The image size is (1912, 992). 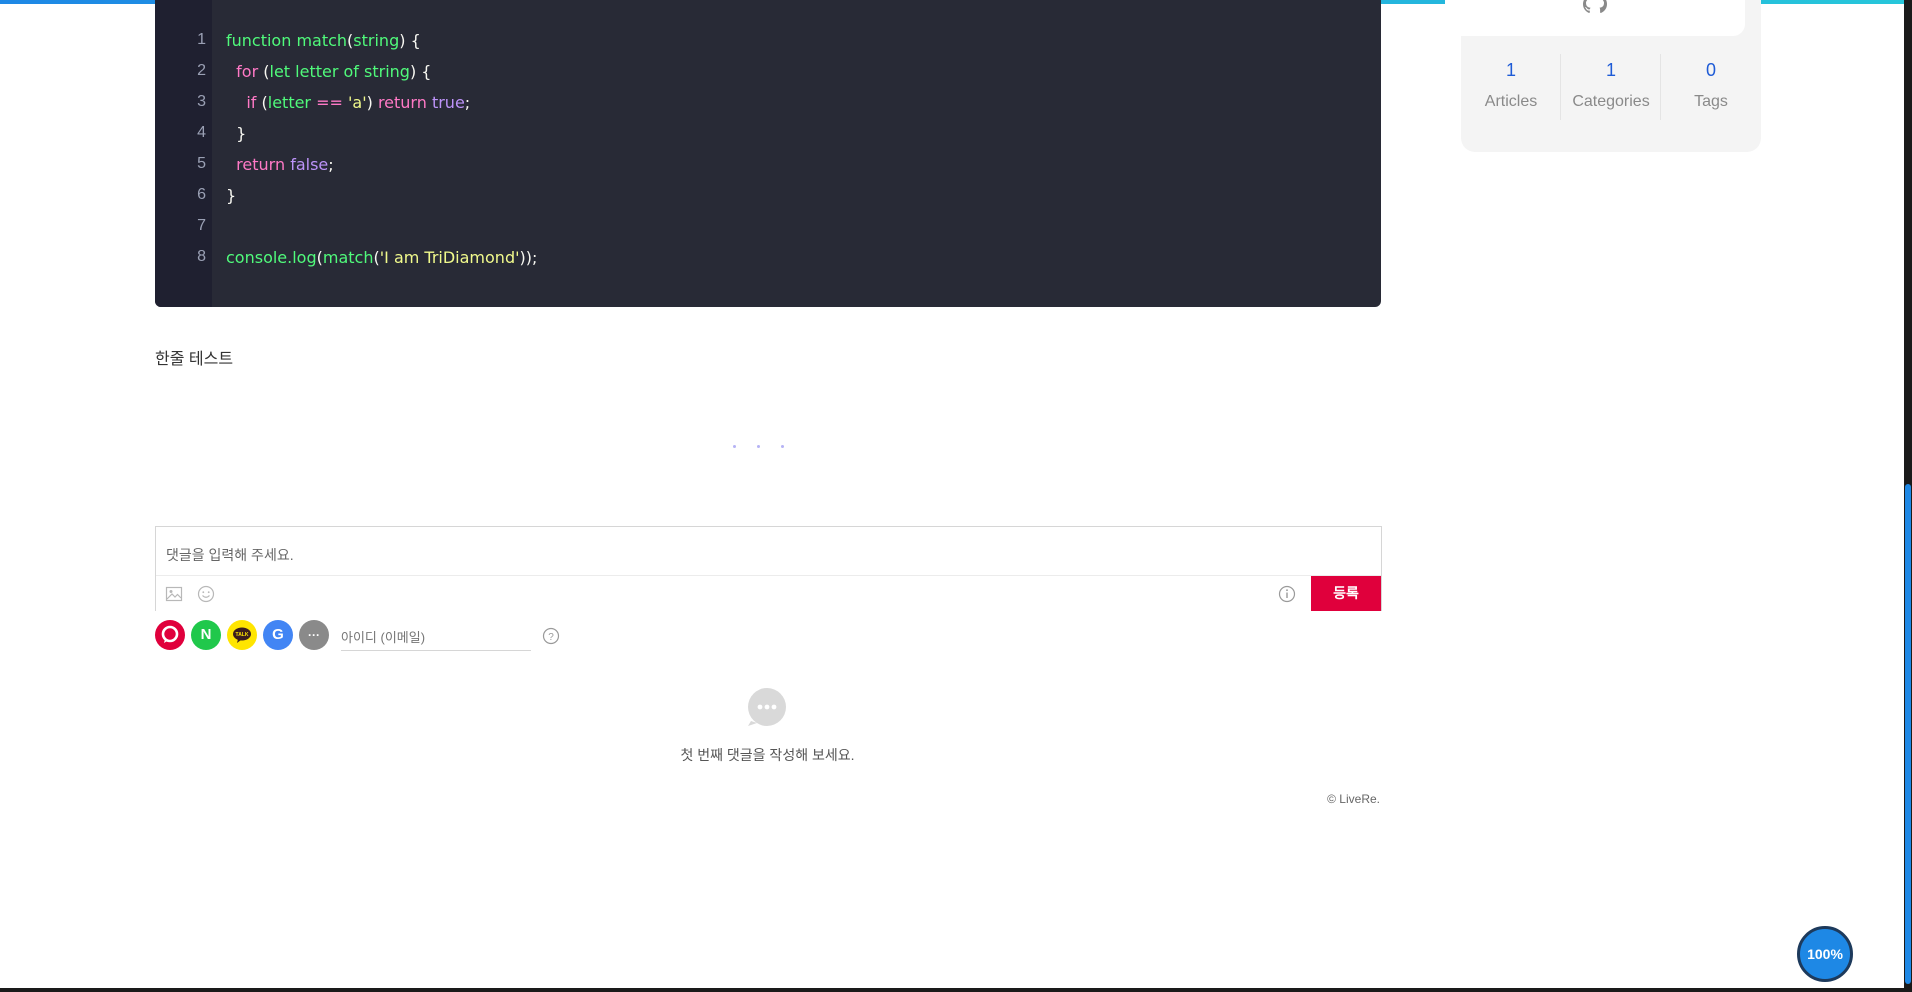 I want to click on line-number: 3, so click(x=201, y=101).